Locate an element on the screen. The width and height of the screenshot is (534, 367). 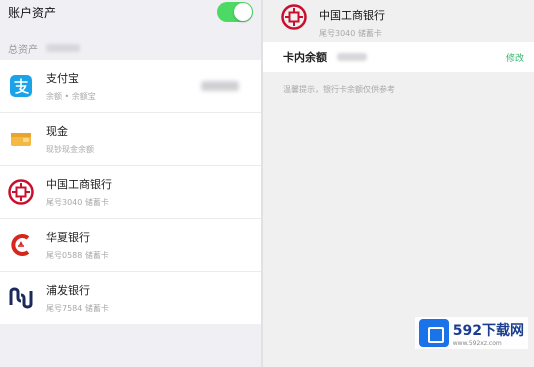
balance-note: 温馨提示，银行卡余额仅供参考 is located at coordinates (339, 89).